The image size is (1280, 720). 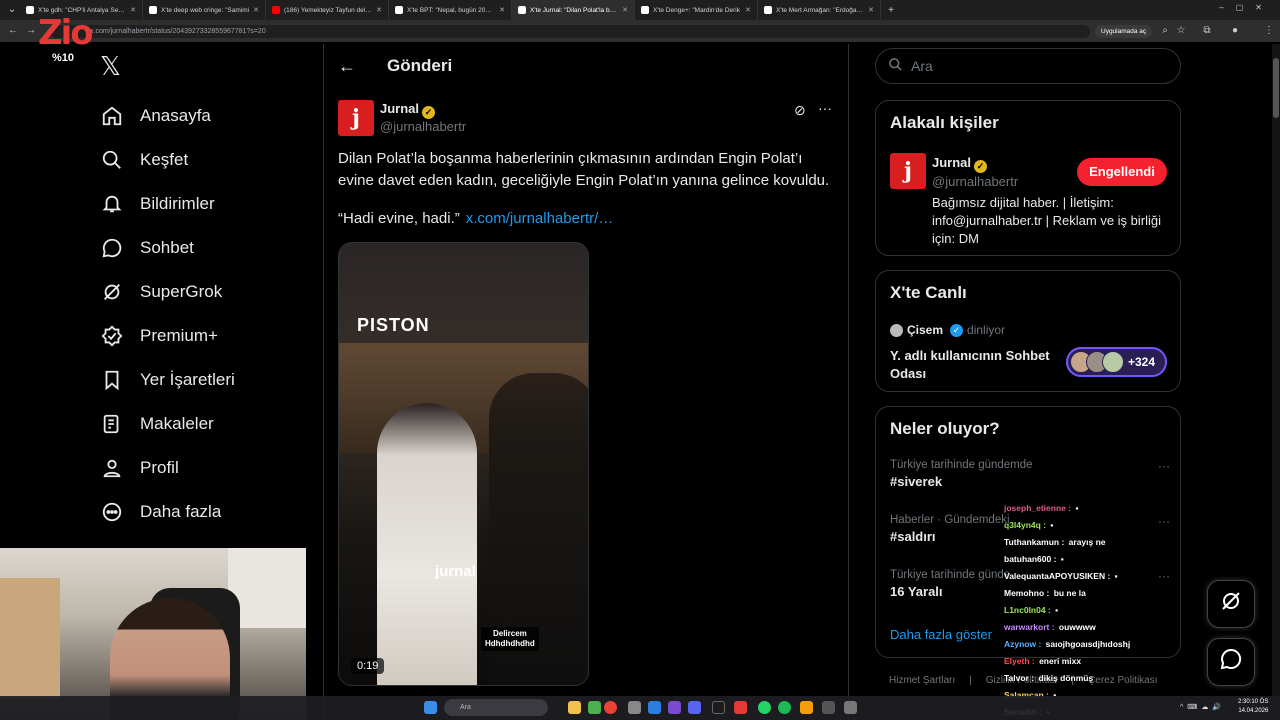 What do you see at coordinates (347, 66) in the screenshot?
I see `back-arrow-icon: ←` at bounding box center [347, 66].